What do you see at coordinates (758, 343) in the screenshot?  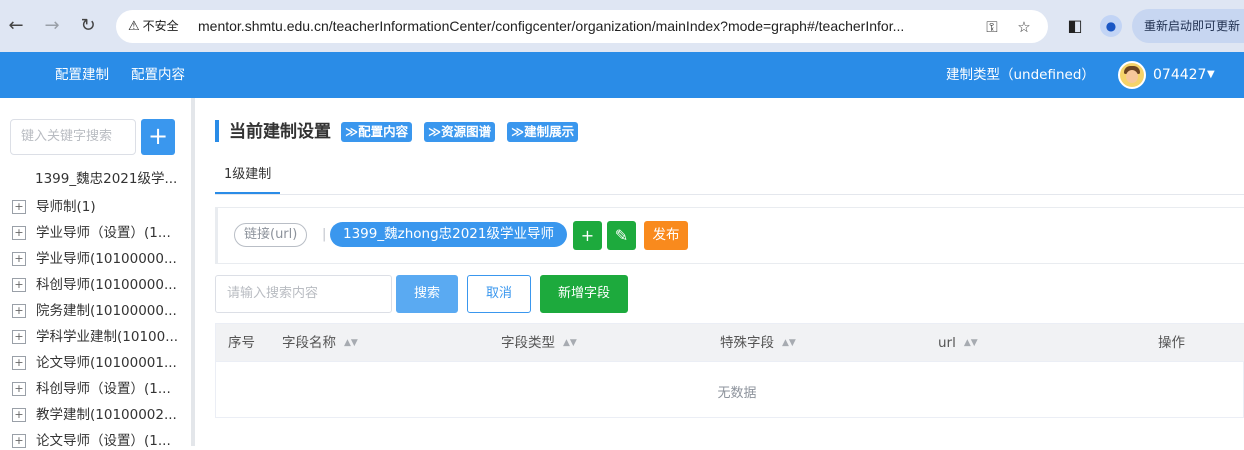 I see `column-special-field: 特殊字段 ▲▼` at bounding box center [758, 343].